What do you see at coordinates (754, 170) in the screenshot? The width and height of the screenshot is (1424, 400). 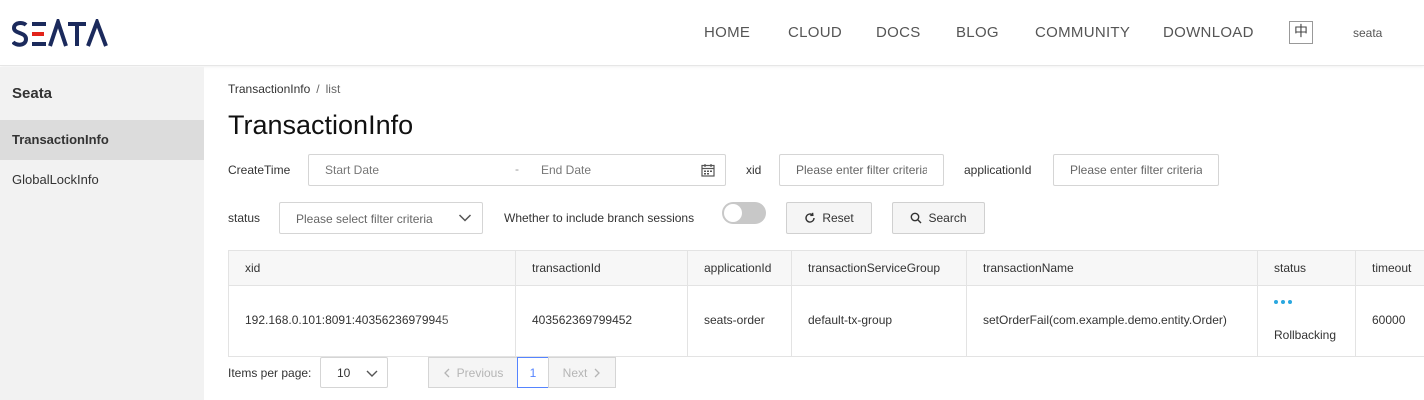 I see `xid-label: xid` at bounding box center [754, 170].